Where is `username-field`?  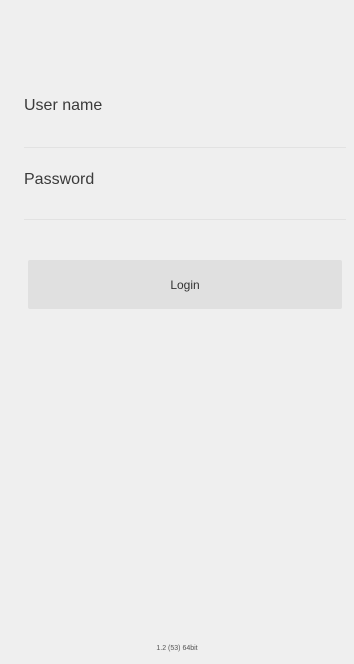 username-field is located at coordinates (185, 120).